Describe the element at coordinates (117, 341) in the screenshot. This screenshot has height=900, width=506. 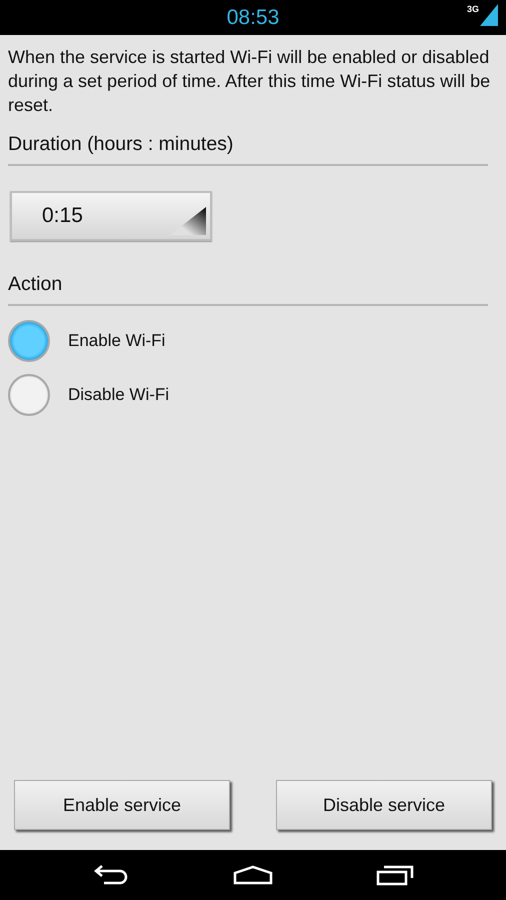
I see `radio-label: Enable Wi-Fi` at that location.